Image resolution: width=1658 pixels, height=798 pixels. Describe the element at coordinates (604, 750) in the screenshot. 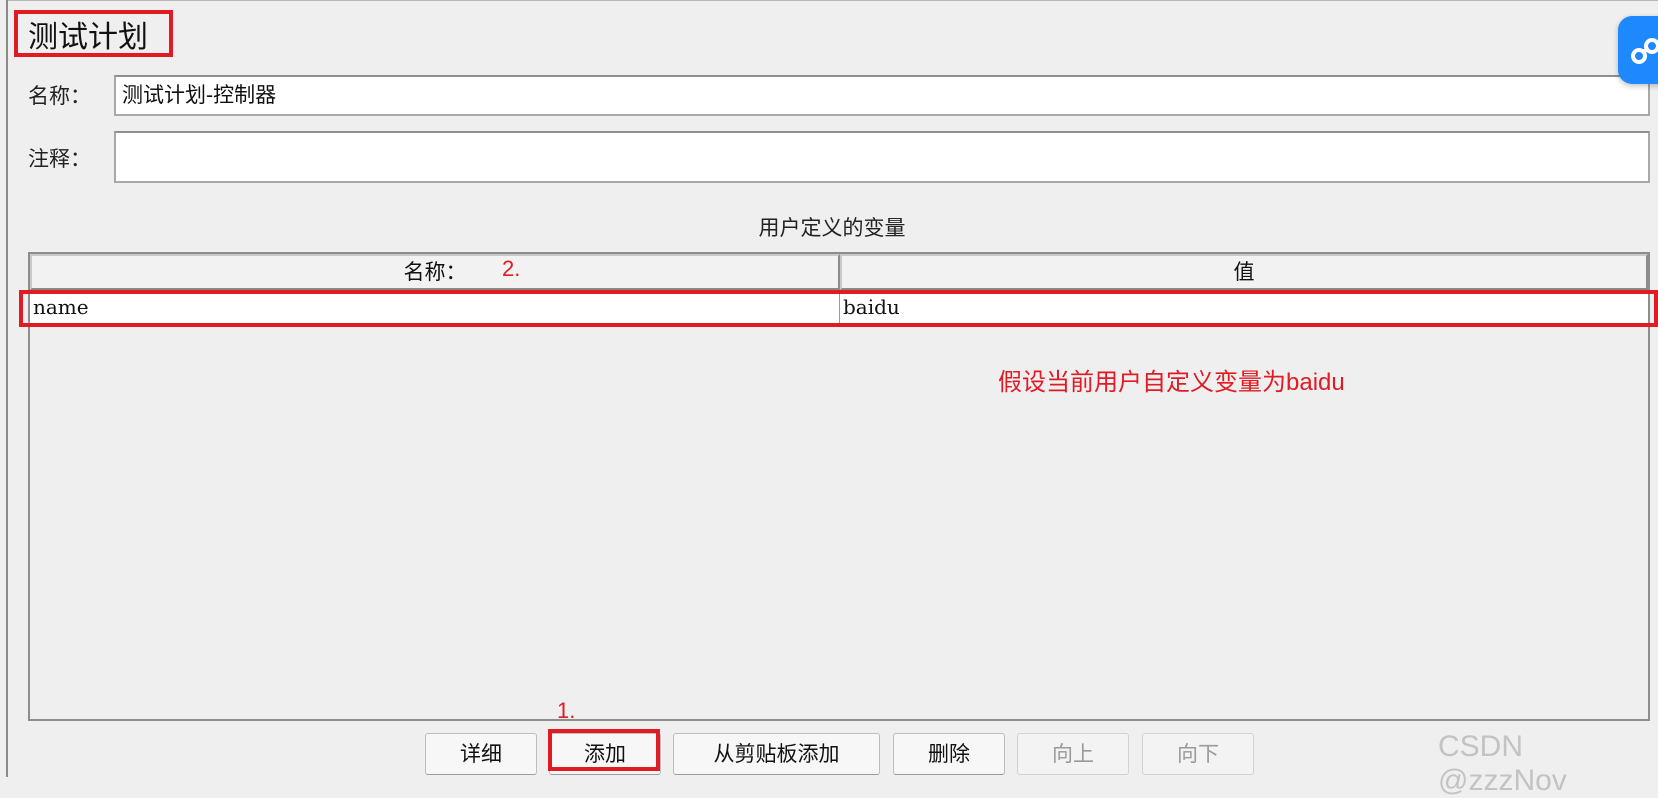

I see `add-button-highlight-box` at that location.